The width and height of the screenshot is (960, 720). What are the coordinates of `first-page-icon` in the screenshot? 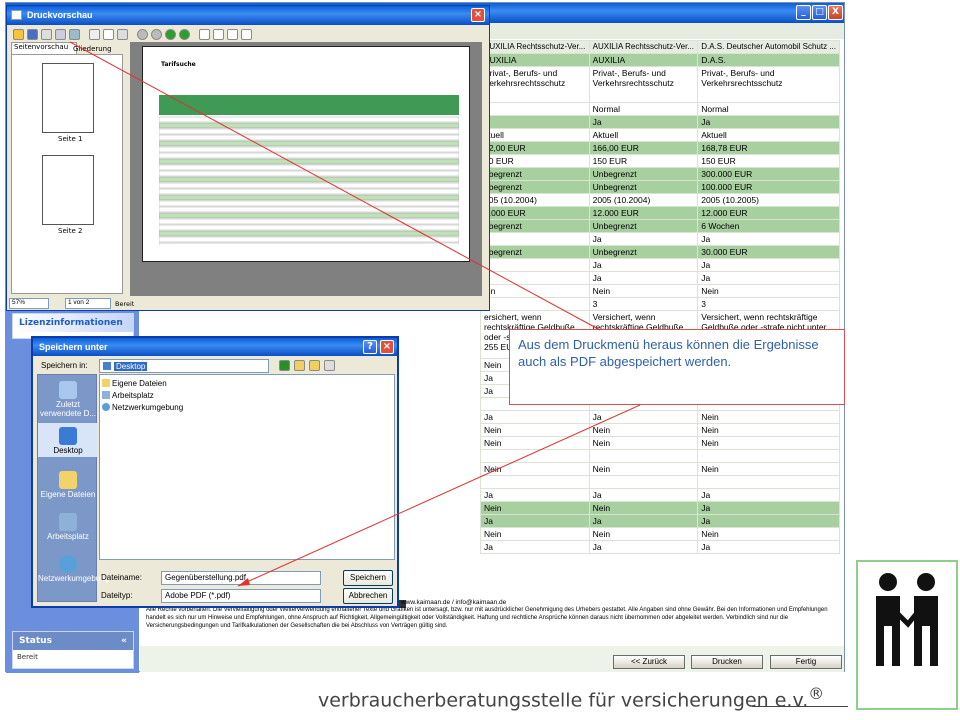 It's located at (142, 34).